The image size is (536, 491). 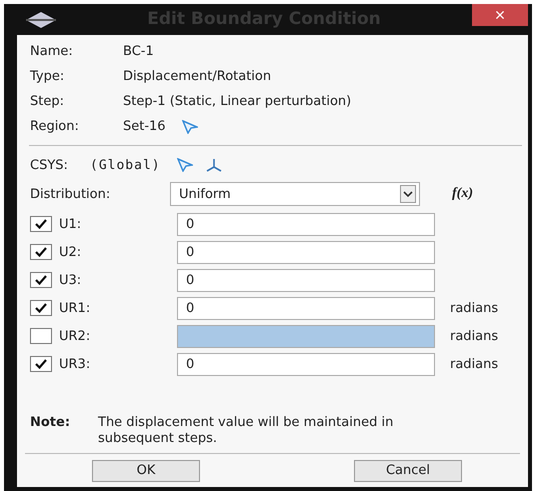 What do you see at coordinates (197, 76) in the screenshot?
I see `field-value: Displacement/Rotation` at bounding box center [197, 76].